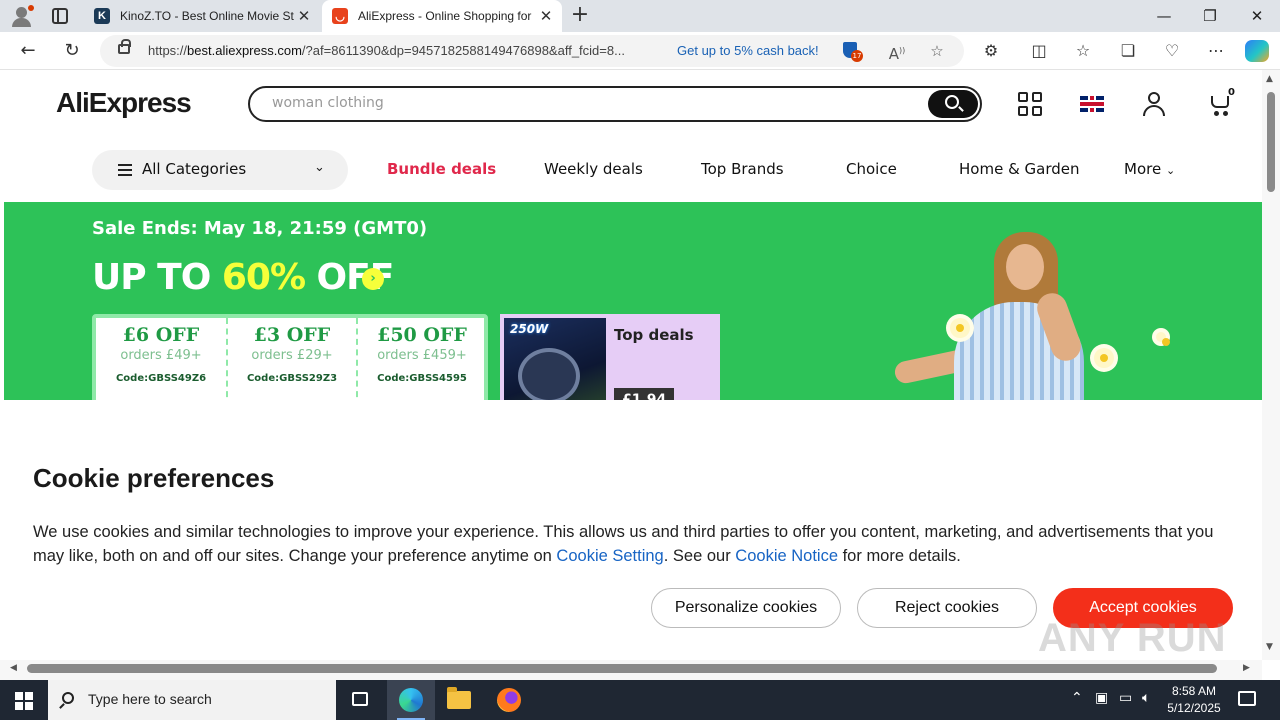  I want to click on scroll-down-icon: ▼, so click(1269, 647).